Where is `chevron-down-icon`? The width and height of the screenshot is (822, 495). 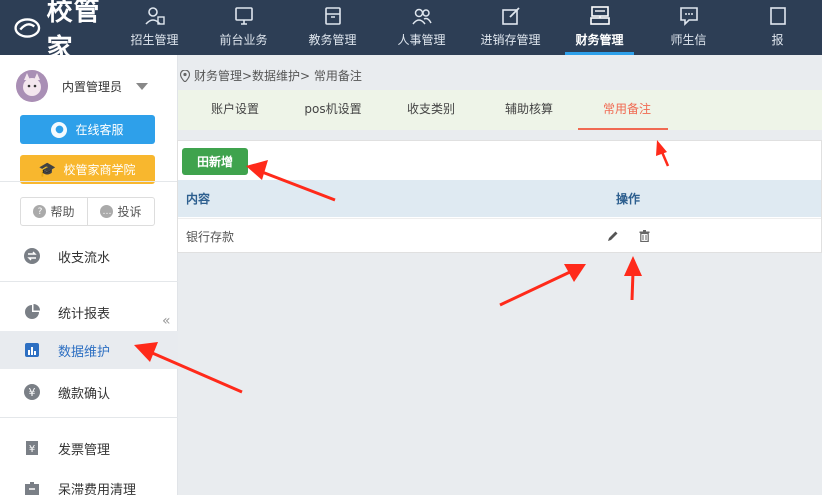
chevron-down-icon is located at coordinates (142, 86).